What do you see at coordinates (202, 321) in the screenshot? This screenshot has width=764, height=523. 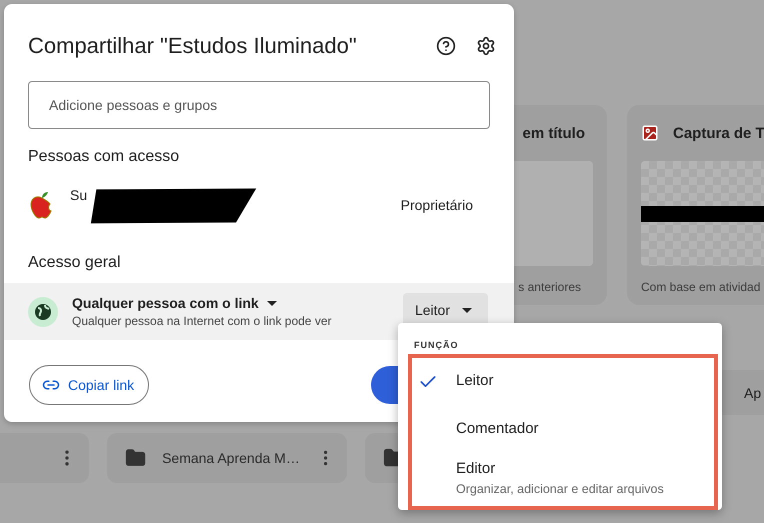 I see `access-description: Qualquer pessoa na Internet com o link pode ver` at bounding box center [202, 321].